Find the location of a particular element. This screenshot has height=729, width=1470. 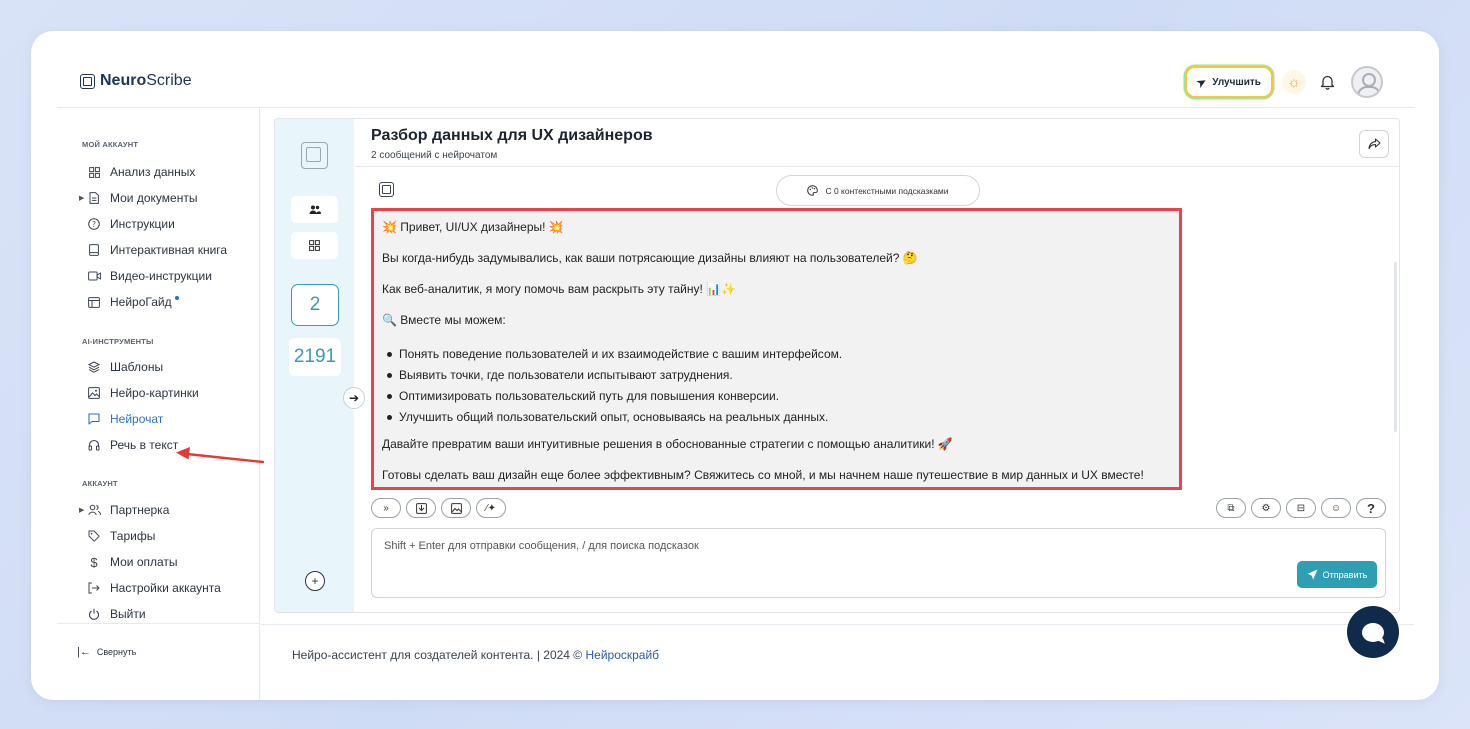

message-greeting: 💥 Привет, UI/UX дизайнеры! 💥 is located at coordinates (473, 227).